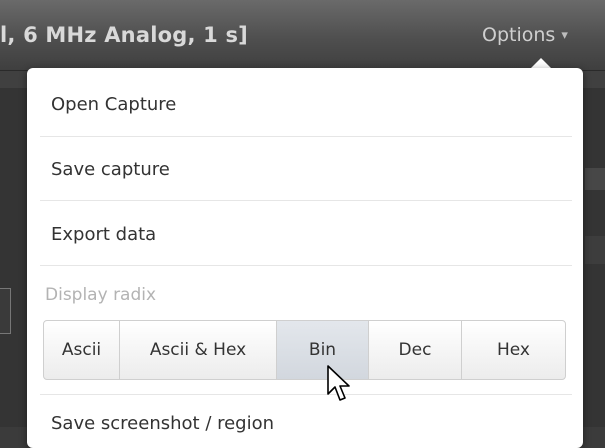 The image size is (605, 448). Describe the element at coordinates (101, 295) in the screenshot. I see `display-radix-label: Display radix` at that location.